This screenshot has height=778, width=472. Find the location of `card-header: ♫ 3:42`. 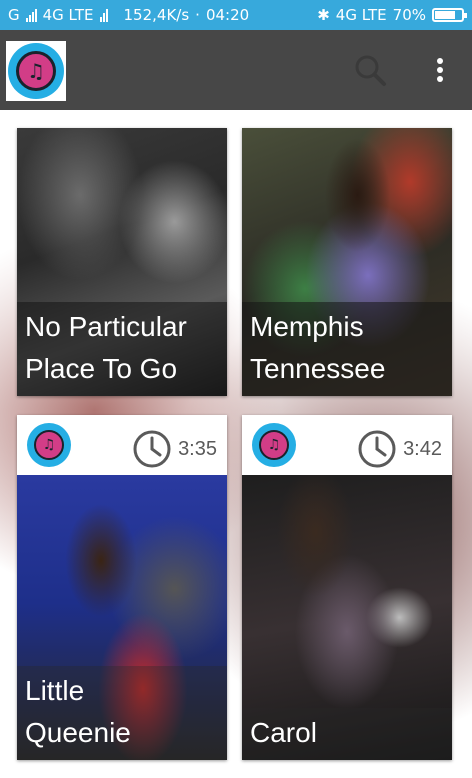

card-header: ♫ 3:42 is located at coordinates (347, 445).